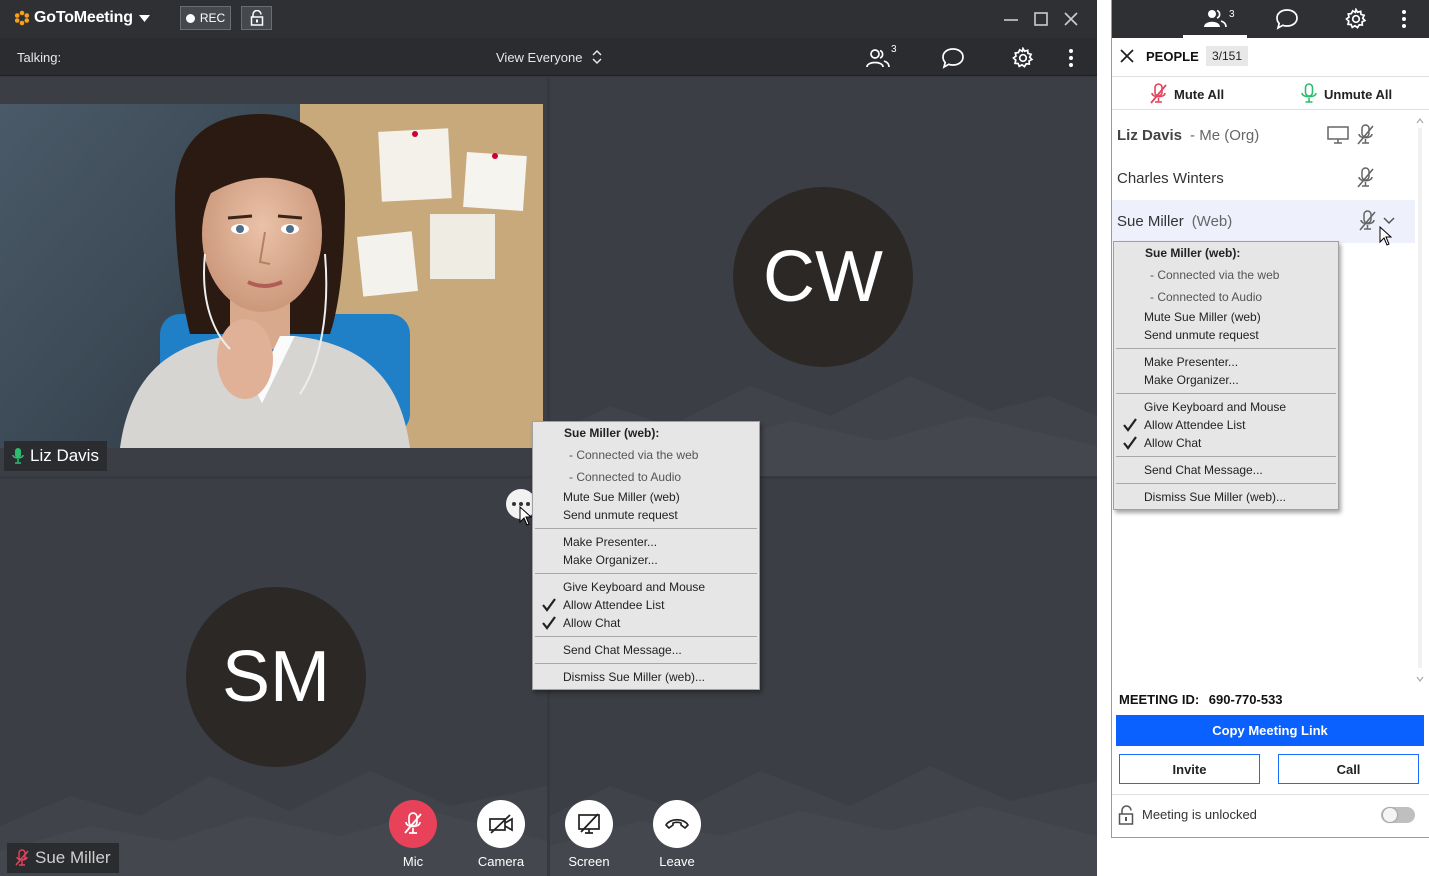 Image resolution: width=1429 pixels, height=876 pixels. I want to click on participant-row-sue-miller: Sue Miller (Web), so click(1263, 221).